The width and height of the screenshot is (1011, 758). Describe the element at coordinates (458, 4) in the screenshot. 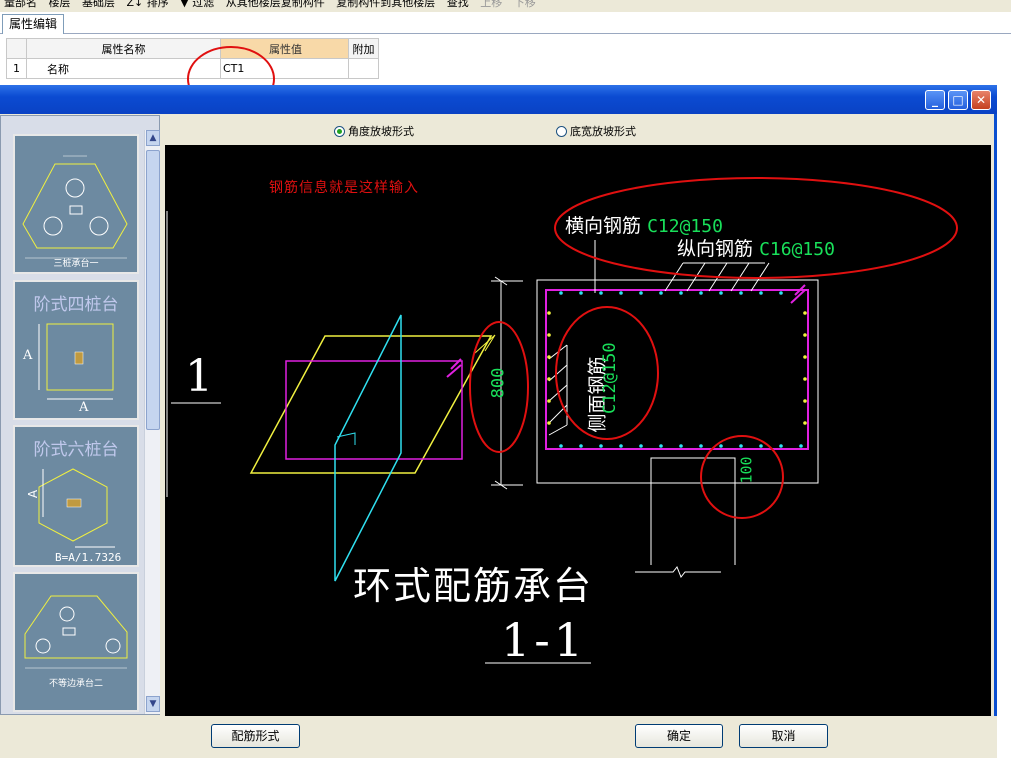

I see `find-button: 查找` at that location.